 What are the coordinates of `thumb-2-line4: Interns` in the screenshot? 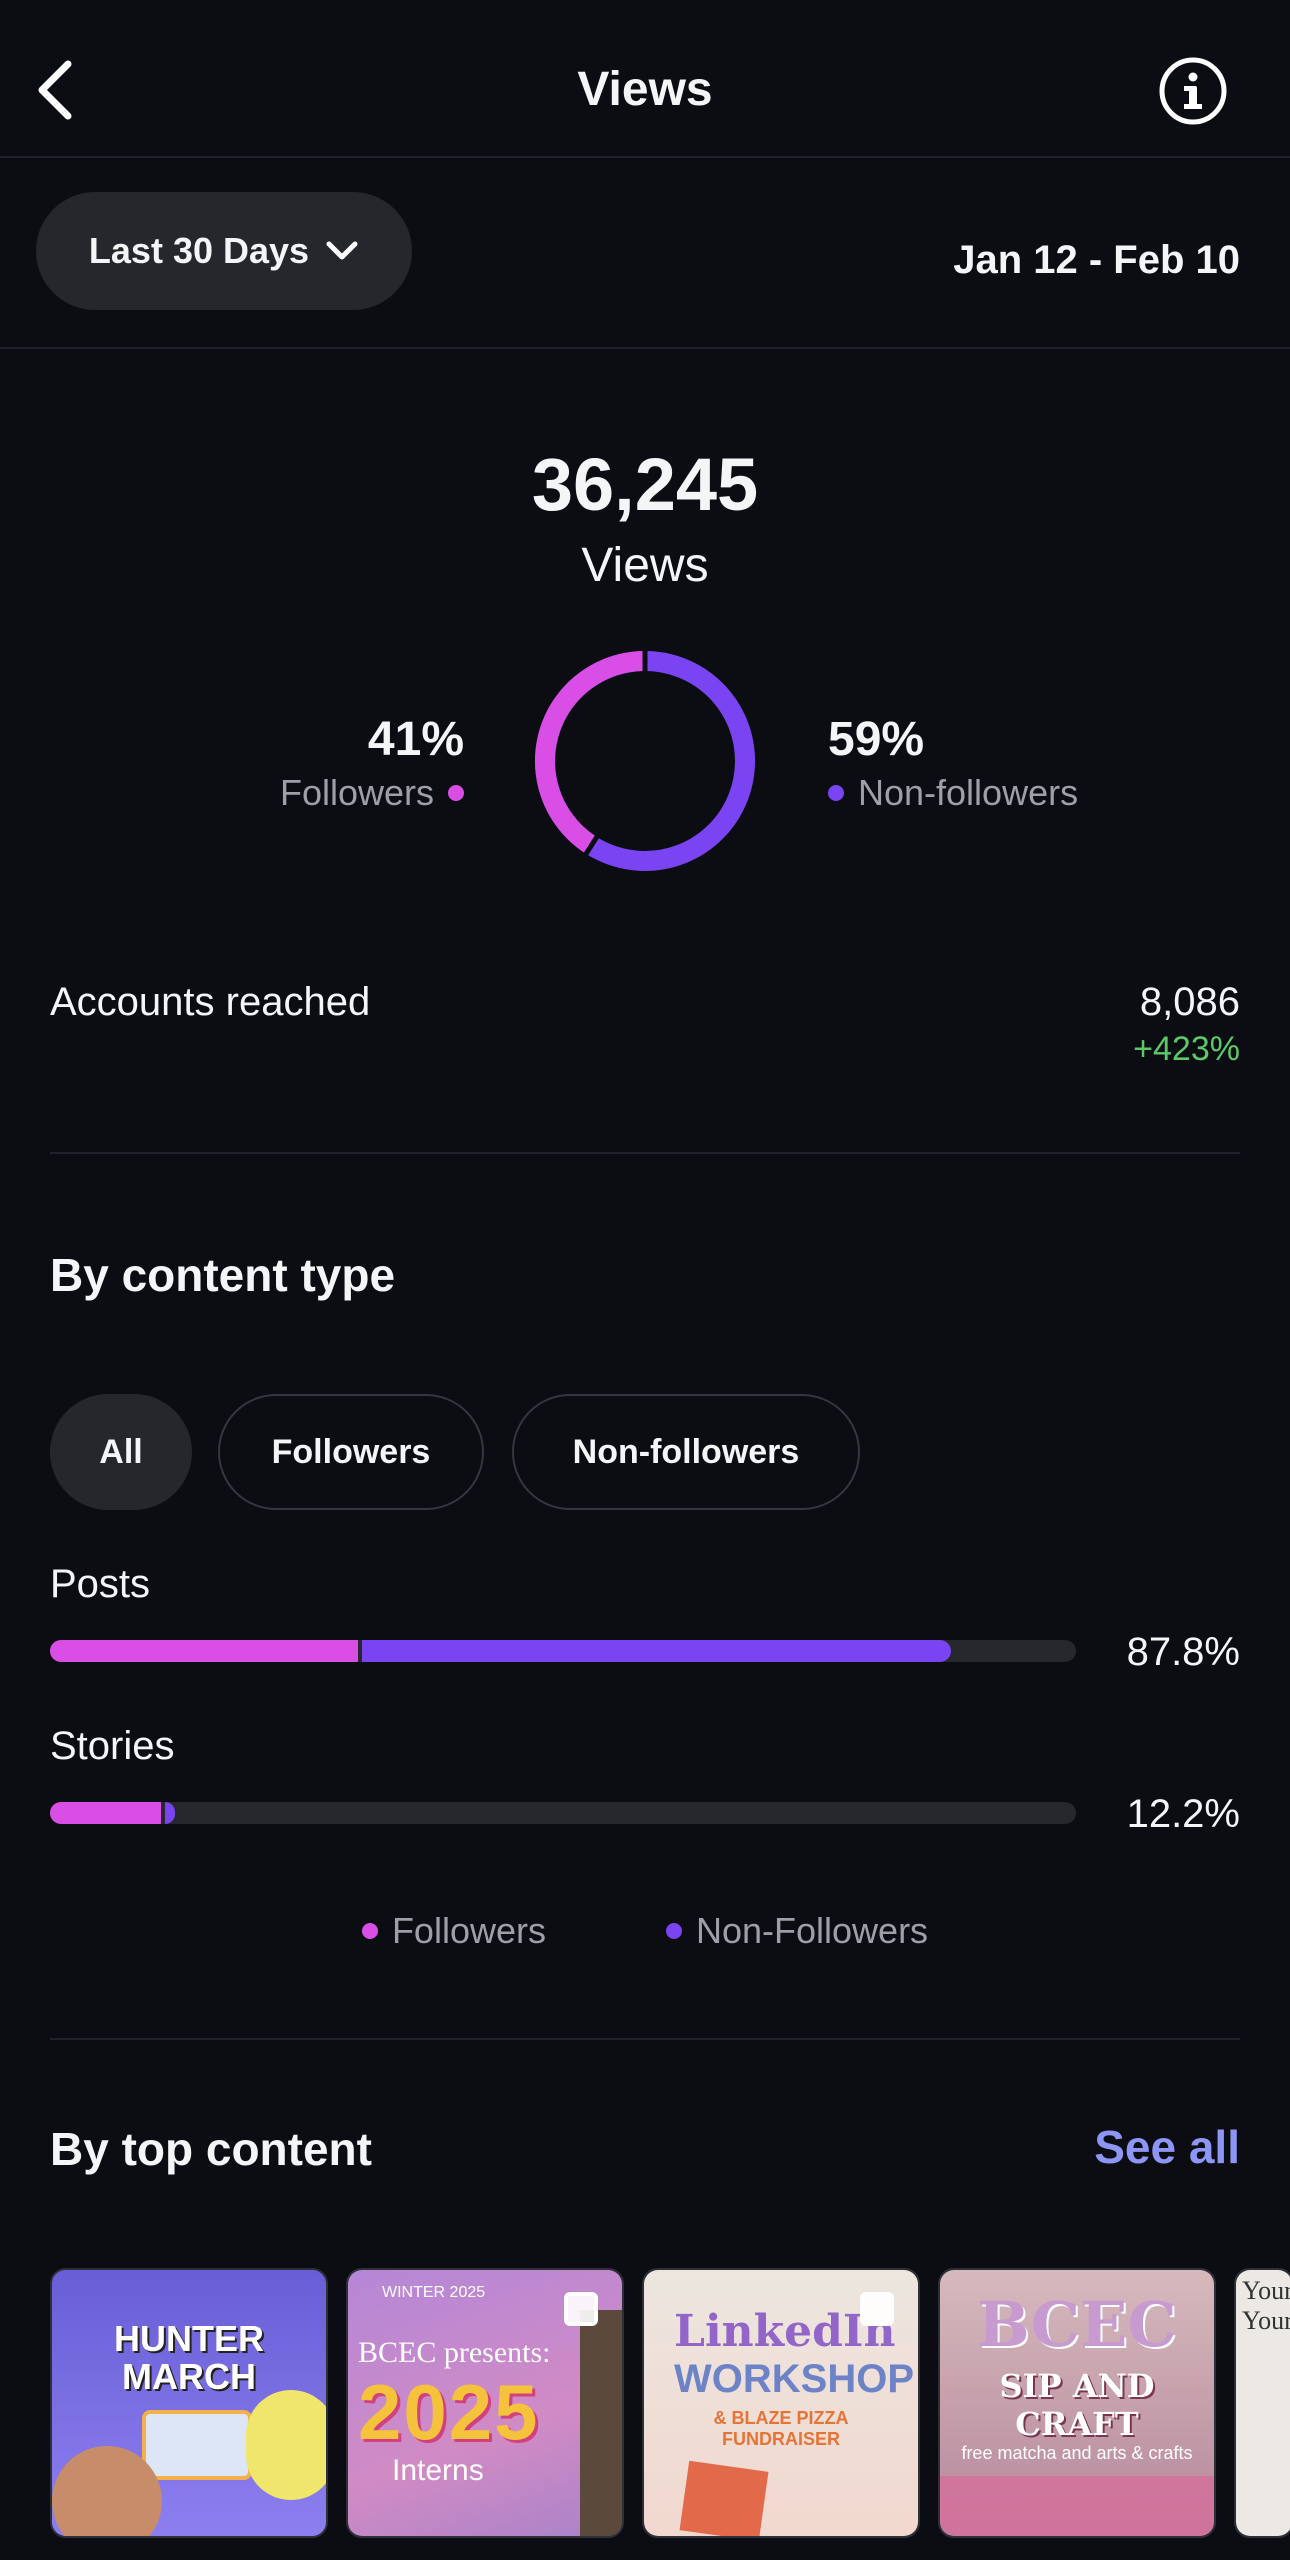 It's located at (438, 2470).